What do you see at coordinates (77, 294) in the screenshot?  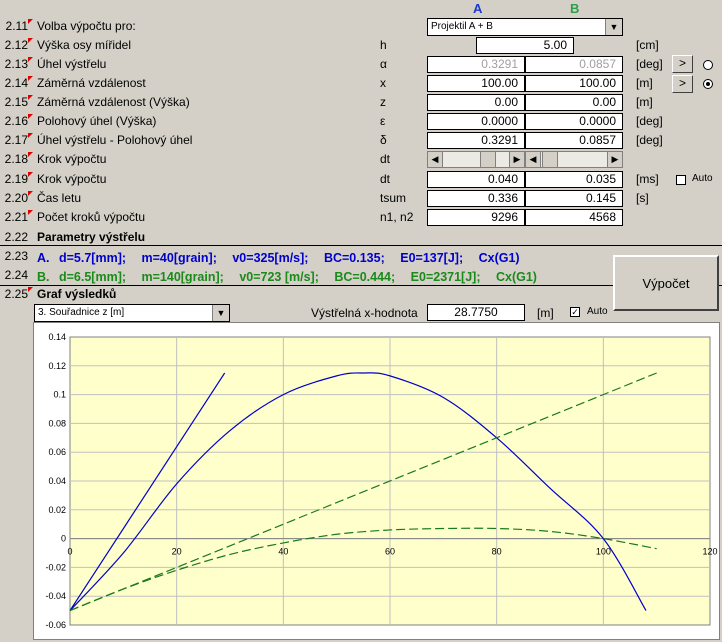 I see `row-label: Graf výsledků` at bounding box center [77, 294].